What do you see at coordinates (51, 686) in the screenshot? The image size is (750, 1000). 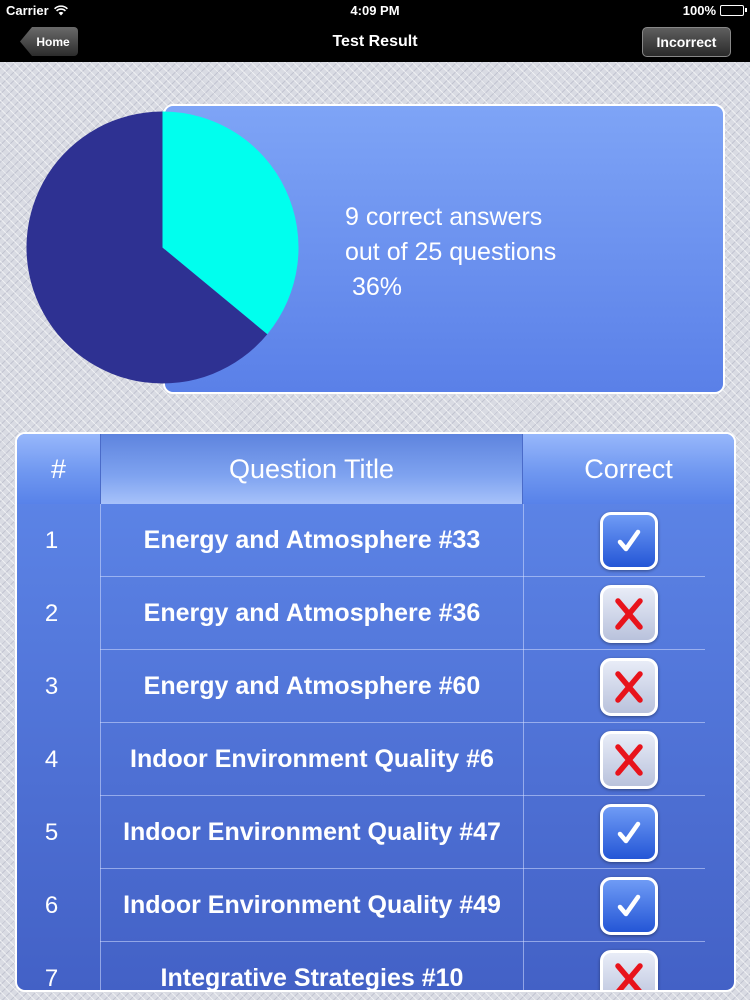 I see `row-number: 3` at bounding box center [51, 686].